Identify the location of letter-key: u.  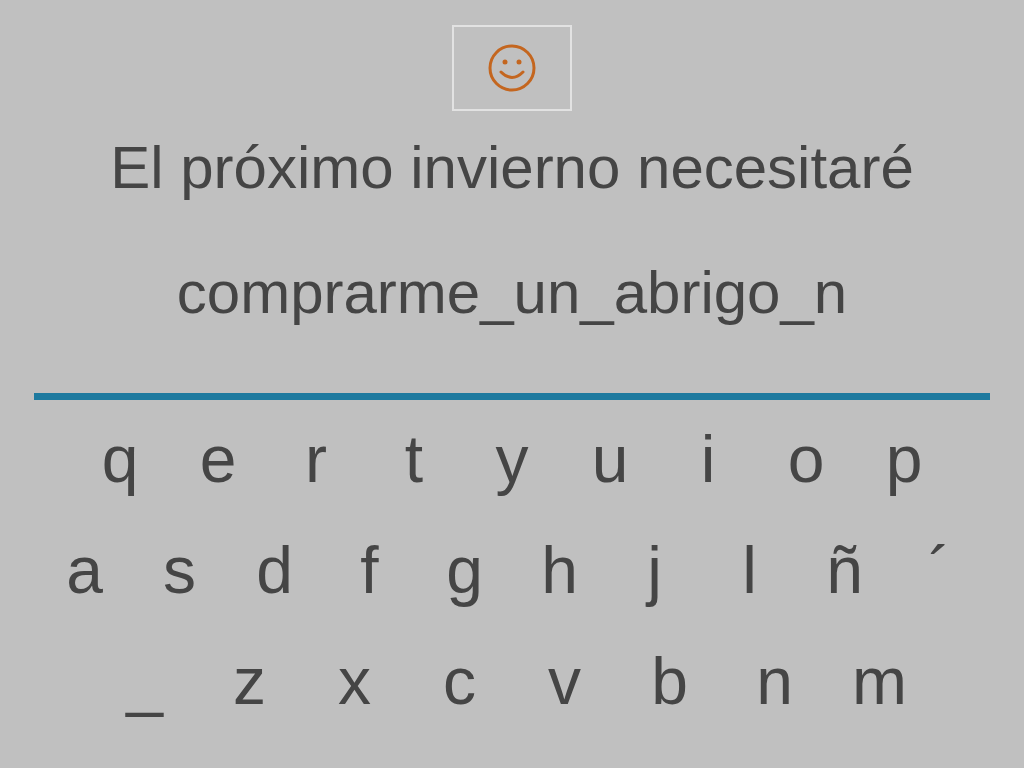
(610, 459).